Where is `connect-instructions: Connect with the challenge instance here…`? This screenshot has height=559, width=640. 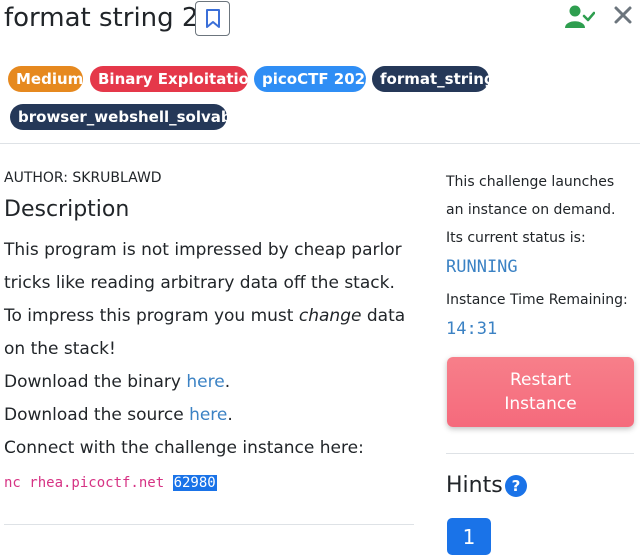 connect-instructions: Connect with the challenge instance here… is located at coordinates (184, 448).